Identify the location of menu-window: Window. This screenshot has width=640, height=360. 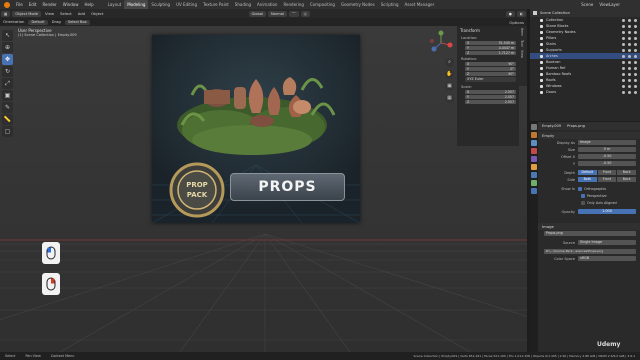
(71, 4).